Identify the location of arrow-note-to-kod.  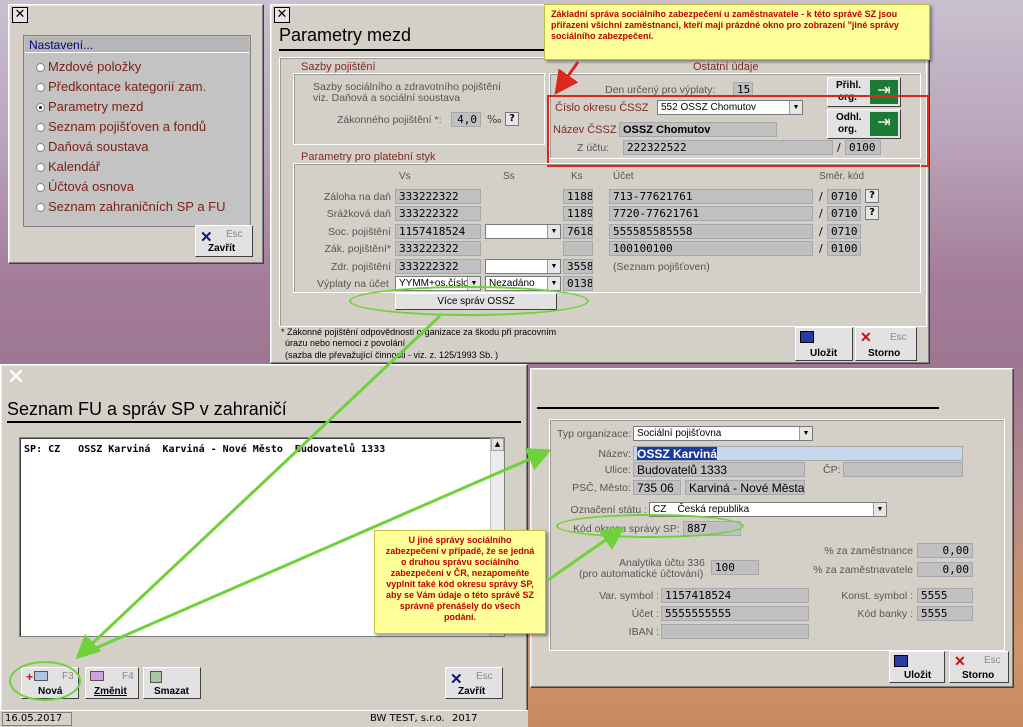
(586, 554).